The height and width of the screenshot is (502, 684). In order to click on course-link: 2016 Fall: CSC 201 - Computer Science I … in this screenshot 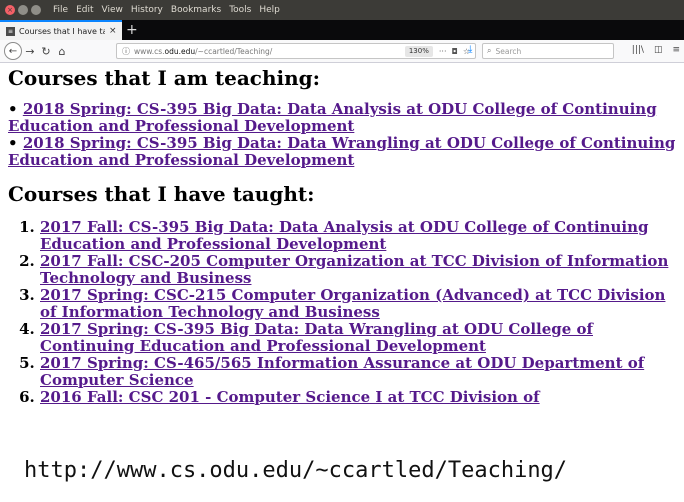, I will do `click(290, 397)`.